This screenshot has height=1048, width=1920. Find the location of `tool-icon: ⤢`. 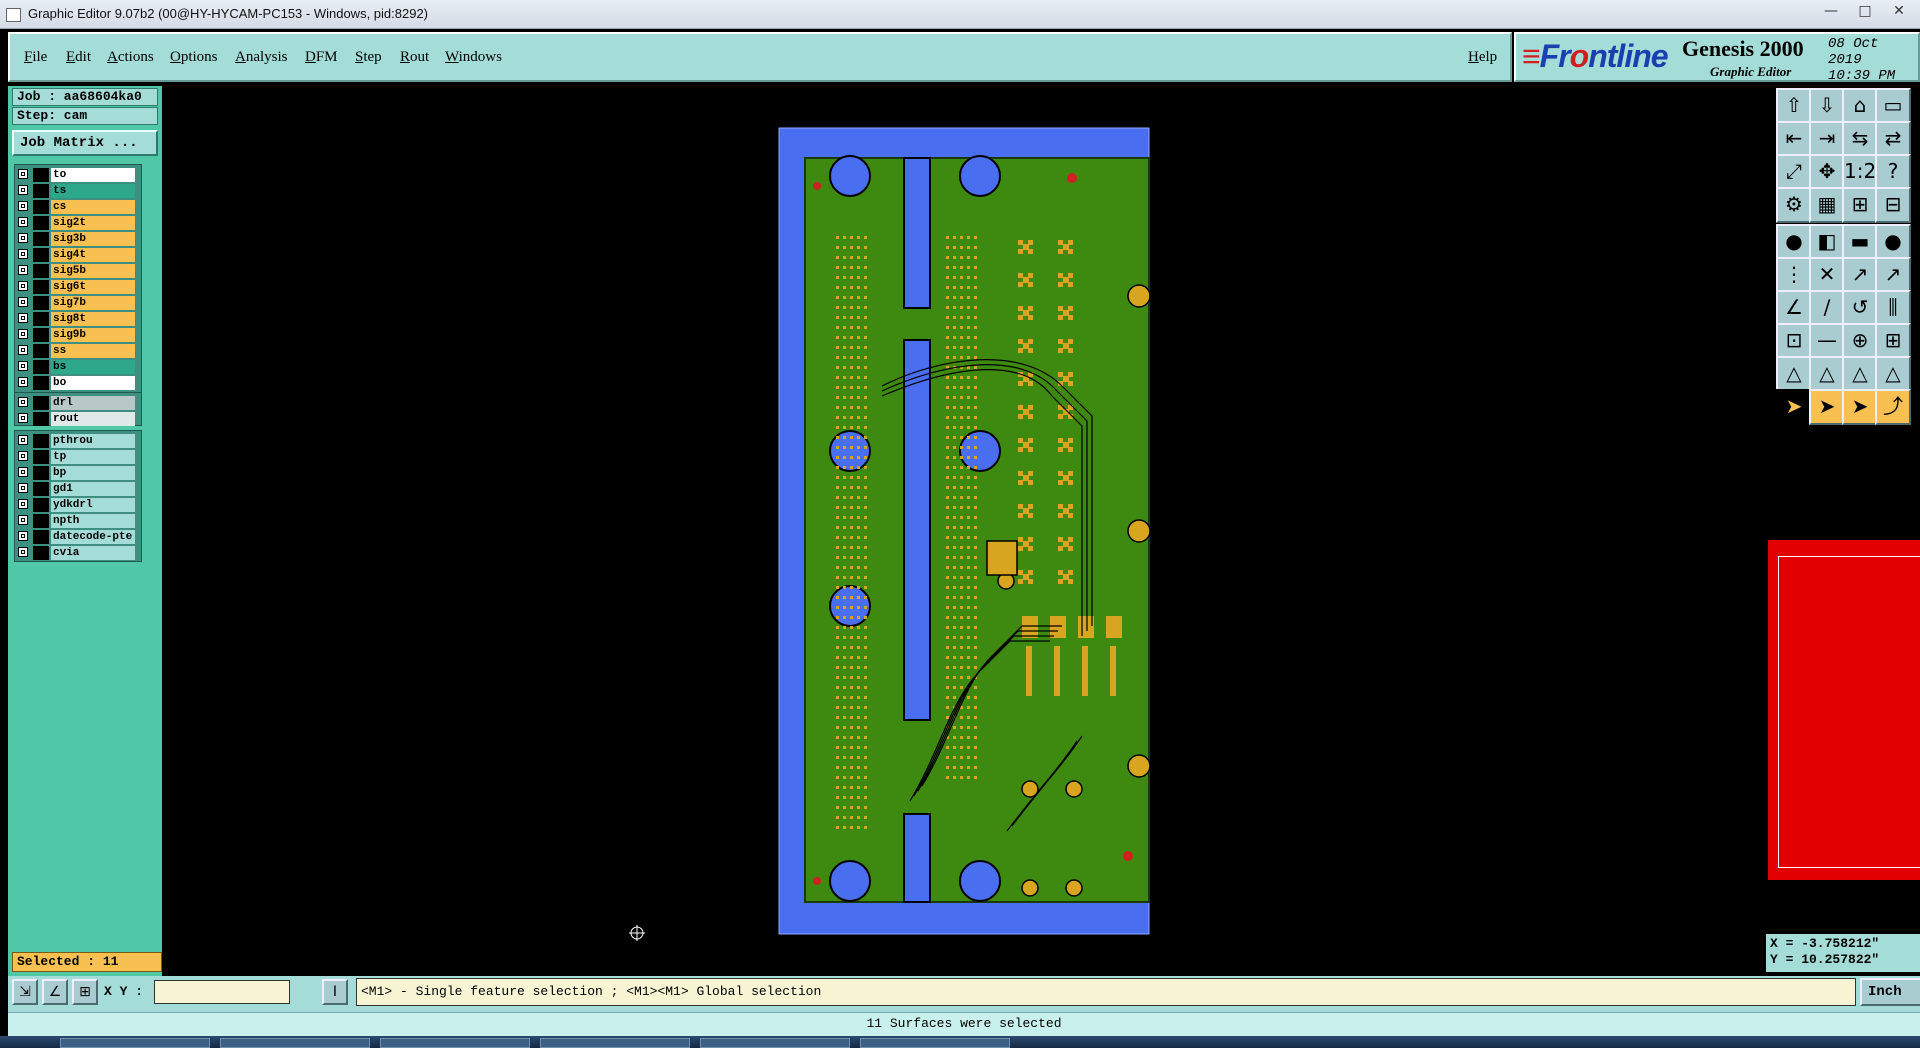

tool-icon: ⤢ is located at coordinates (1794, 172).